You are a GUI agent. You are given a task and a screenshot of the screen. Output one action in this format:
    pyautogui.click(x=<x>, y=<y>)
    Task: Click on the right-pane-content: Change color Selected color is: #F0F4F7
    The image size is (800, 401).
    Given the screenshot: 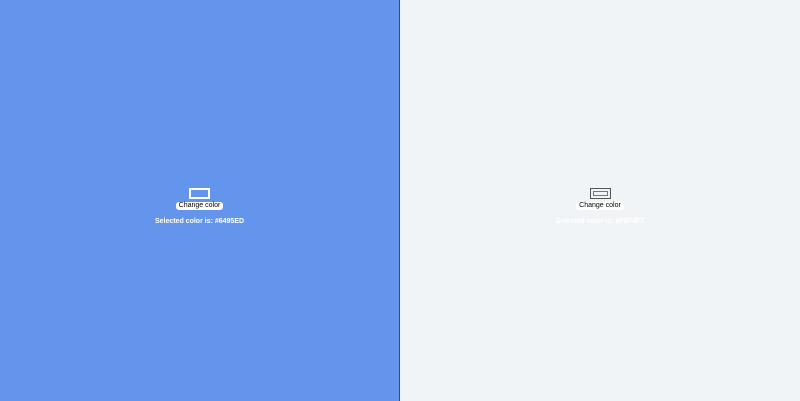 What is the action you would take?
    pyautogui.click(x=600, y=206)
    